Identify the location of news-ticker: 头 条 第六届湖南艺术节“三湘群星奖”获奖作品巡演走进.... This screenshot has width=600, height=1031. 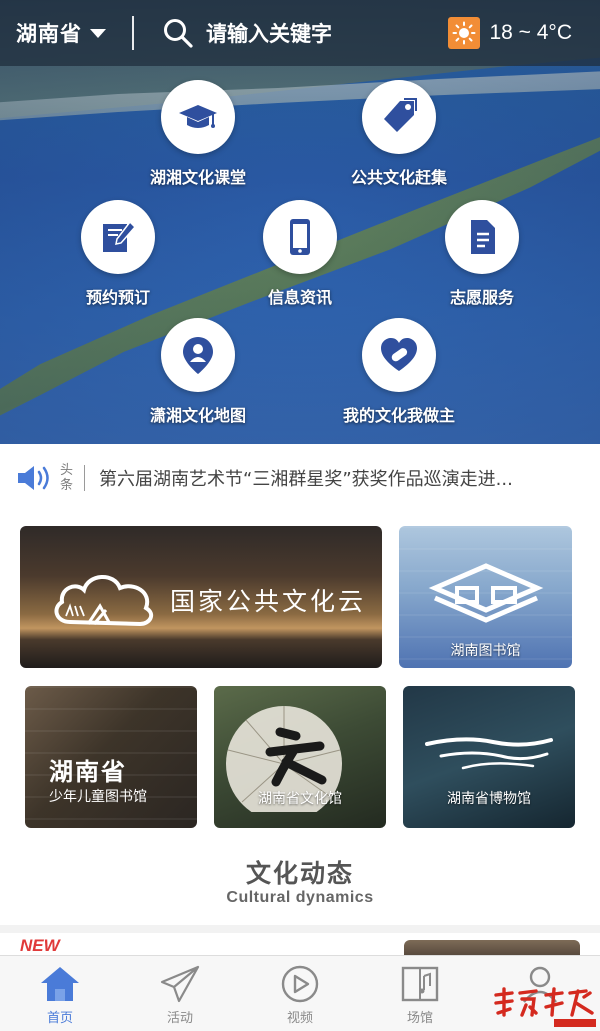
(300, 478).